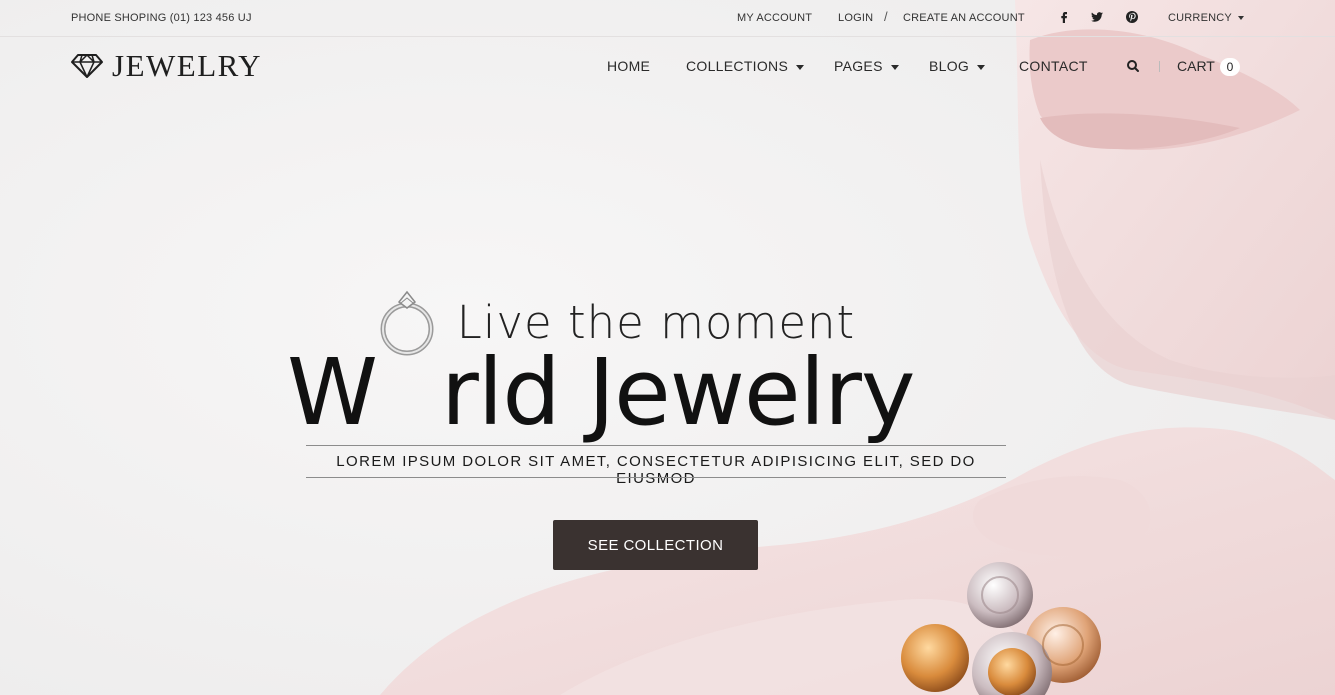 The width and height of the screenshot is (1335, 695). What do you see at coordinates (1132, 17) in the screenshot?
I see `pinterest-icon` at bounding box center [1132, 17].